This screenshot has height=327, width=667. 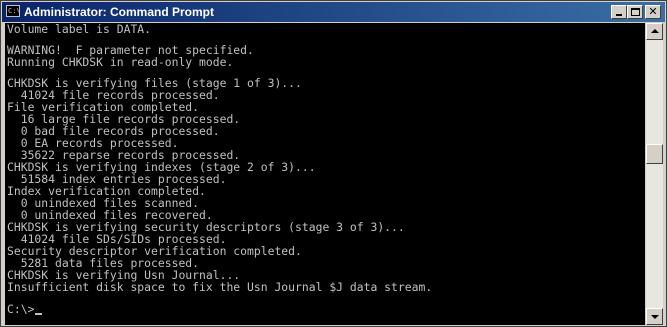 I want to click on maximize-button, so click(x=635, y=12).